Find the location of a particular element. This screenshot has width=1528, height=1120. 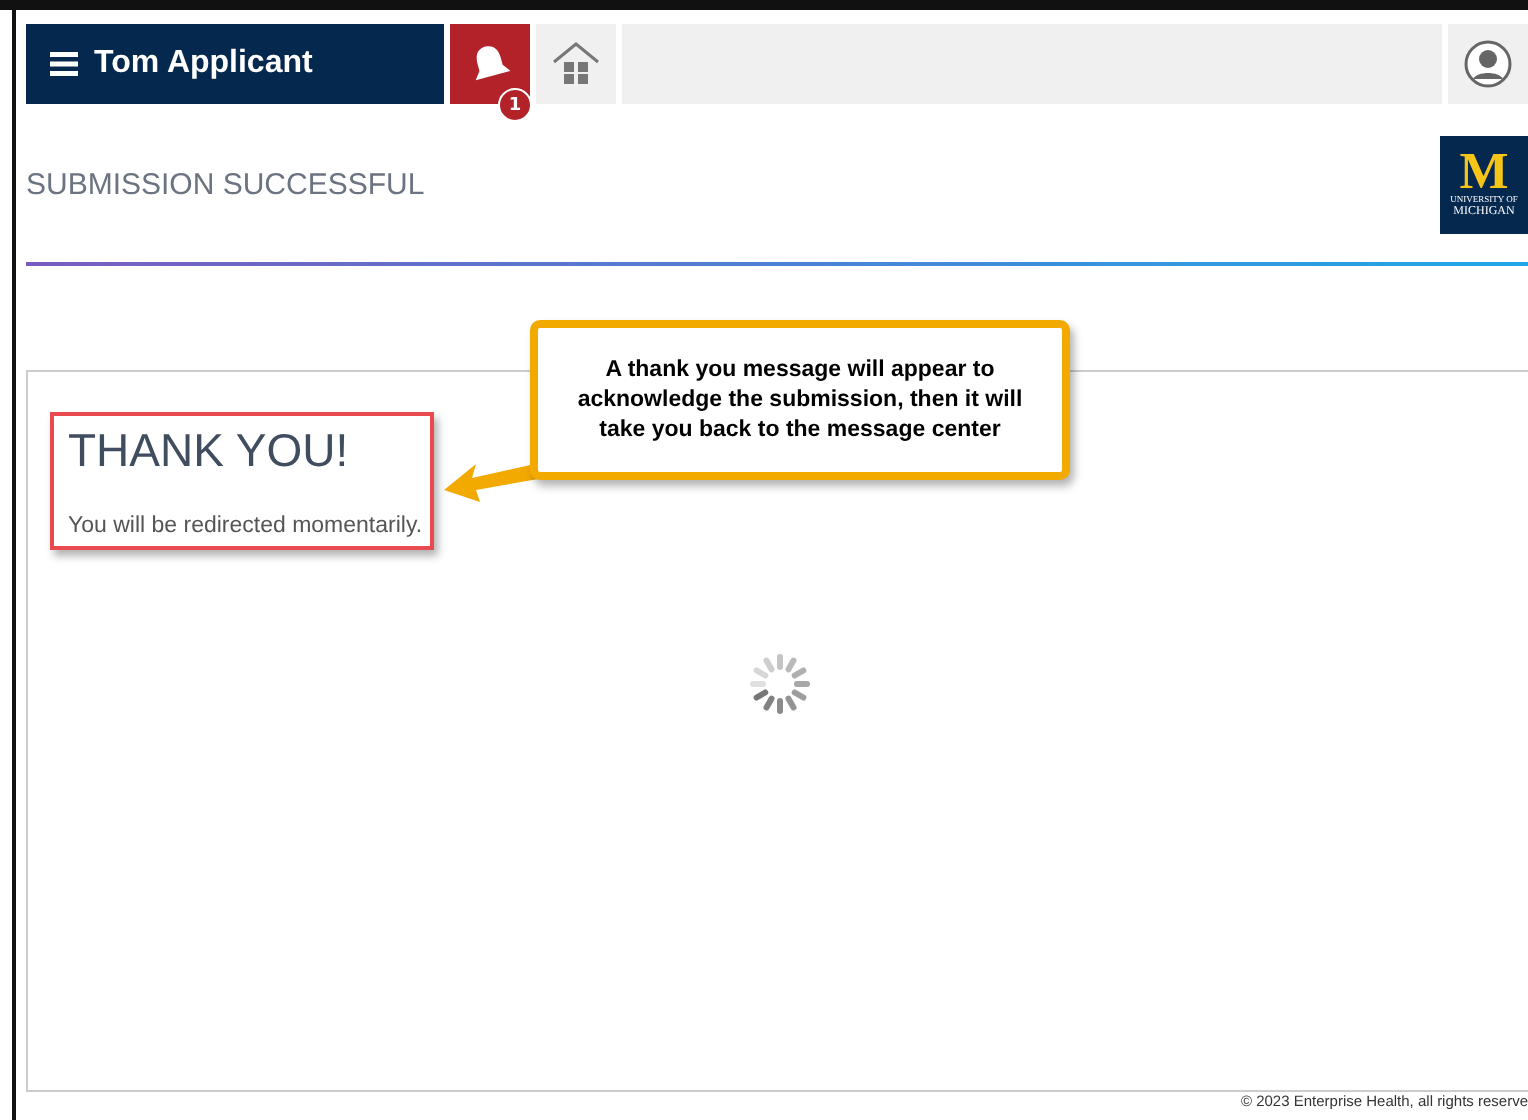

page-title: SUBMISSION SUCCESSFUL is located at coordinates (225, 184).